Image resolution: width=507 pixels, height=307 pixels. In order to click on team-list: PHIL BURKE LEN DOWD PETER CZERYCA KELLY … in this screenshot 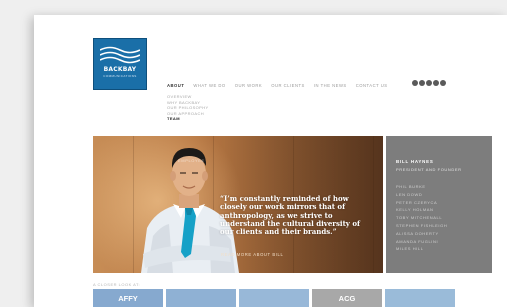, I will do `click(421, 218)`.